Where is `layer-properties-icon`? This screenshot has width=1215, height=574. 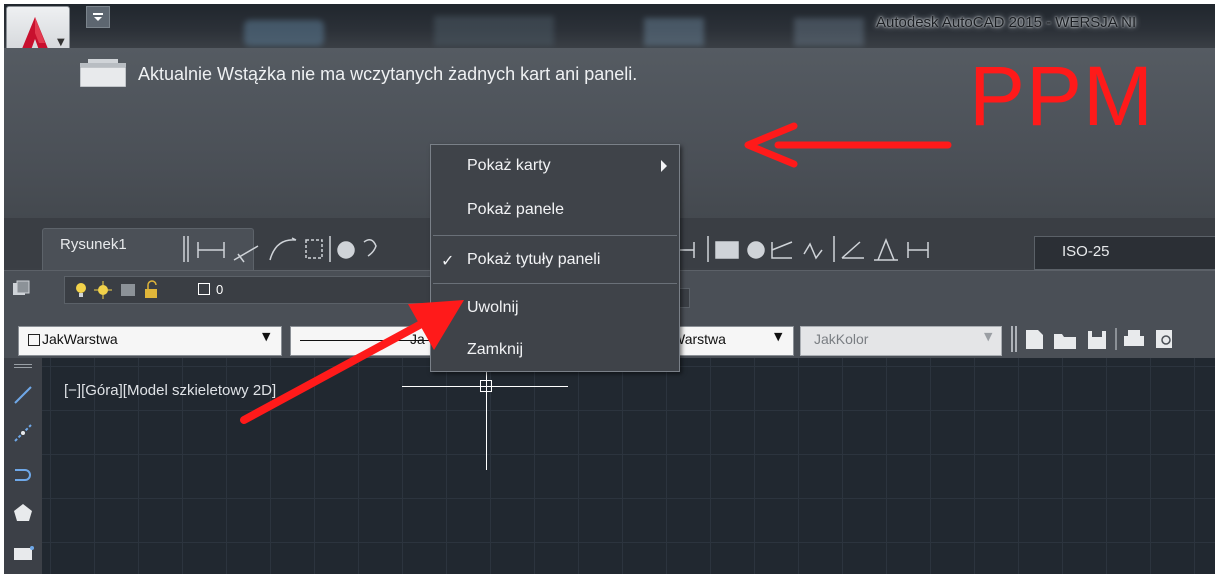 layer-properties-icon is located at coordinates (21, 289).